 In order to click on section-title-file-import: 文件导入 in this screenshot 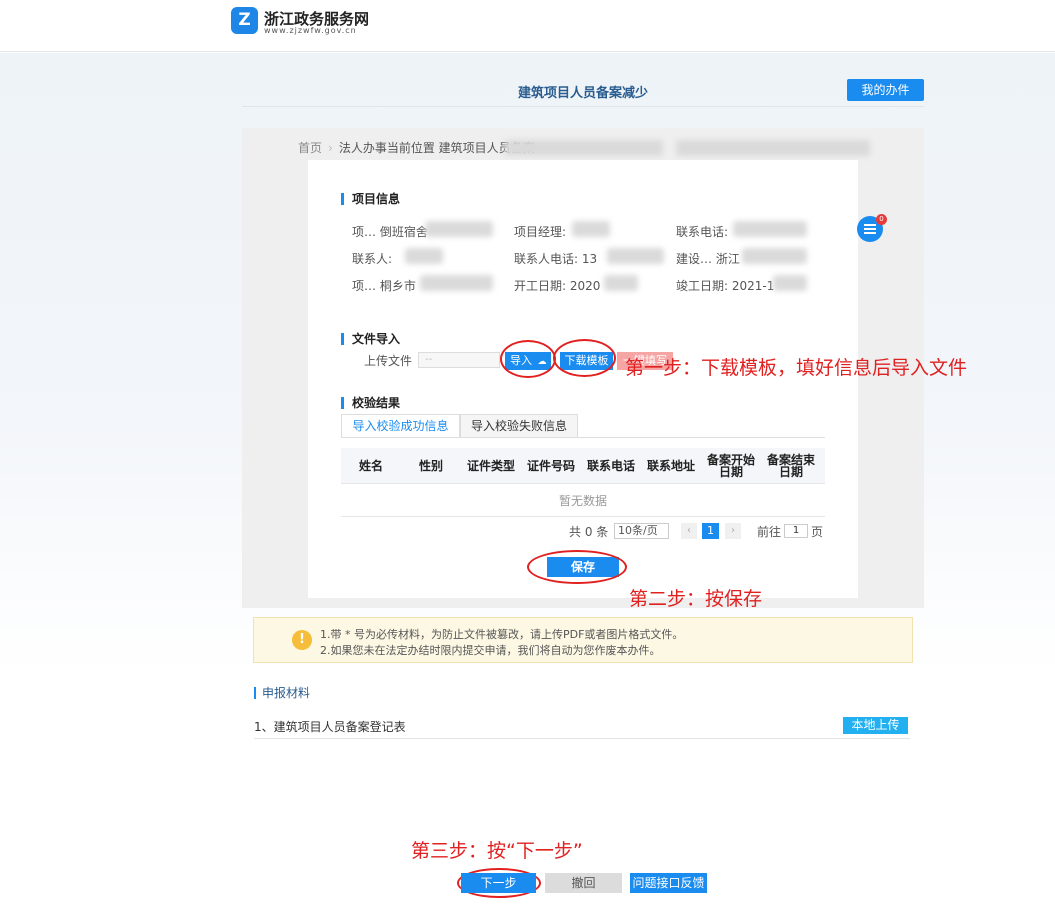, I will do `click(370, 339)`.